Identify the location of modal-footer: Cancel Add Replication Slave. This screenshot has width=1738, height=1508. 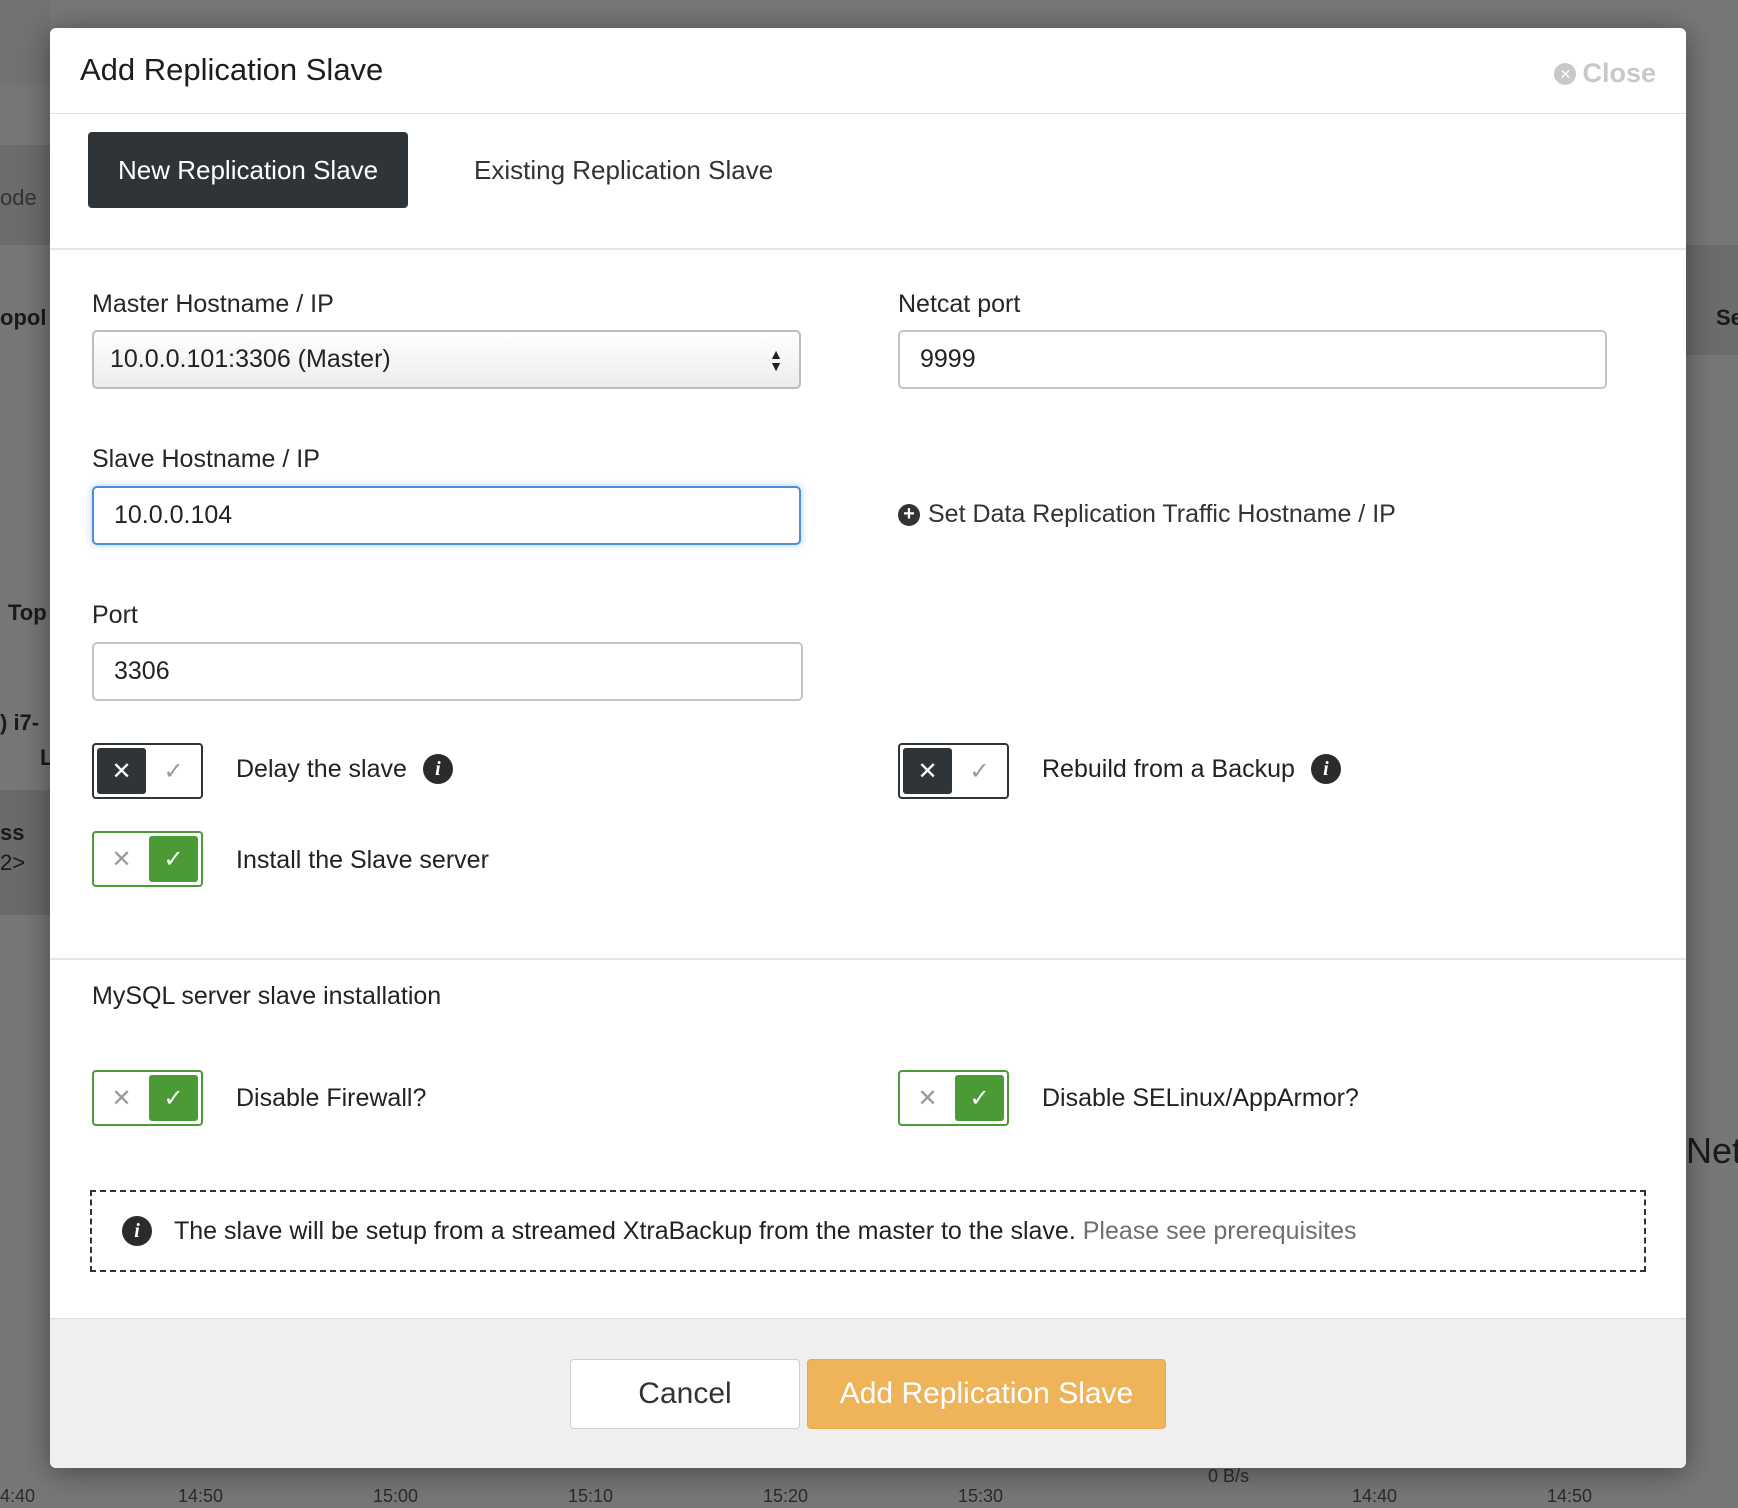
(868, 1393).